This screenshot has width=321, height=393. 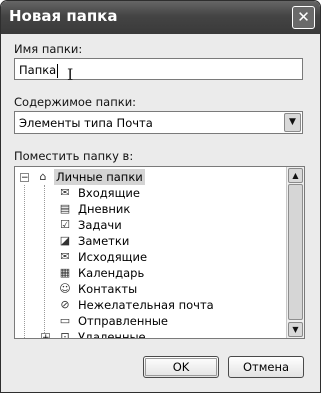 I want to click on outbox-icon: ✉, so click(x=65, y=256).